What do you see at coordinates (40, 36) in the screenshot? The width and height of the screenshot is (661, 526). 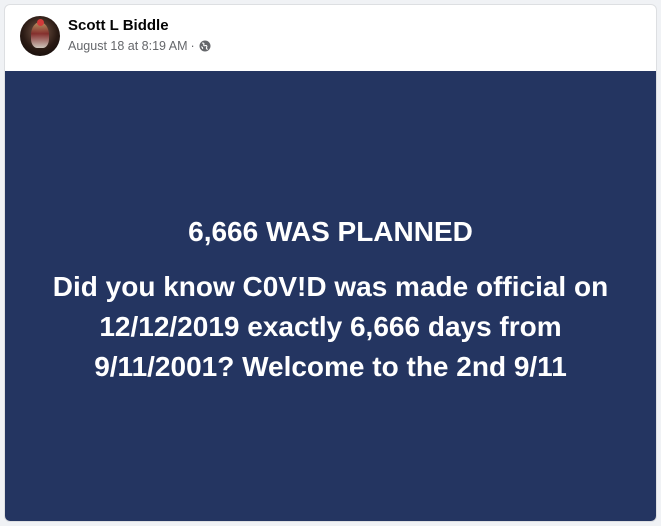 I see `avatar` at bounding box center [40, 36].